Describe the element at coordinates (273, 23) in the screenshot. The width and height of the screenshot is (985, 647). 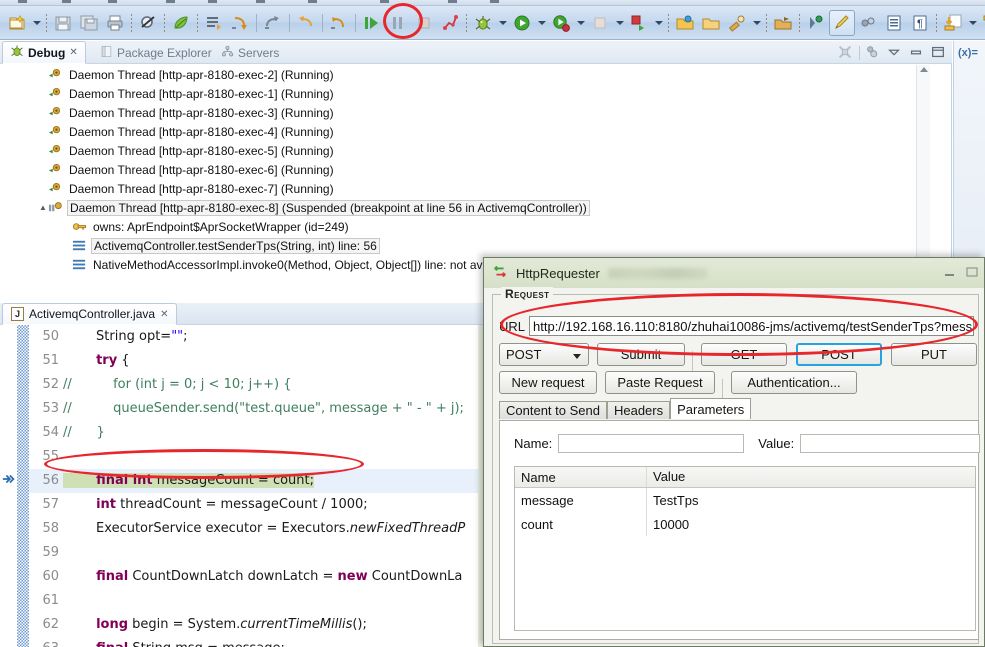
I see `step-over-icon` at that location.